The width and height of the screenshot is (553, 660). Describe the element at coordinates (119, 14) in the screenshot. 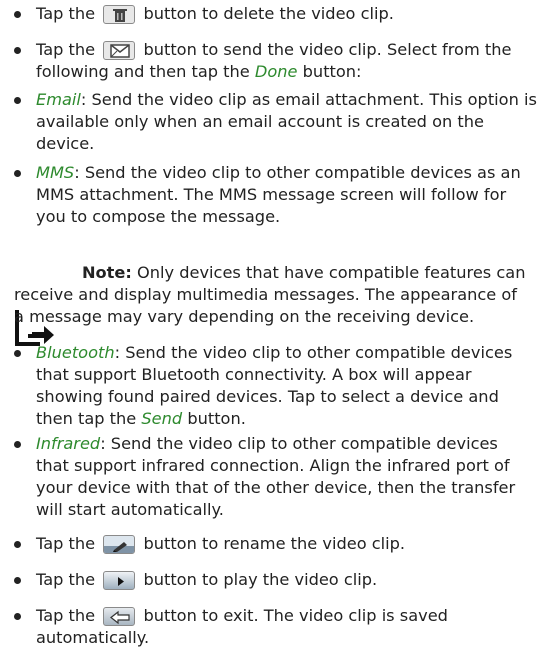

I see `trash-icon` at that location.